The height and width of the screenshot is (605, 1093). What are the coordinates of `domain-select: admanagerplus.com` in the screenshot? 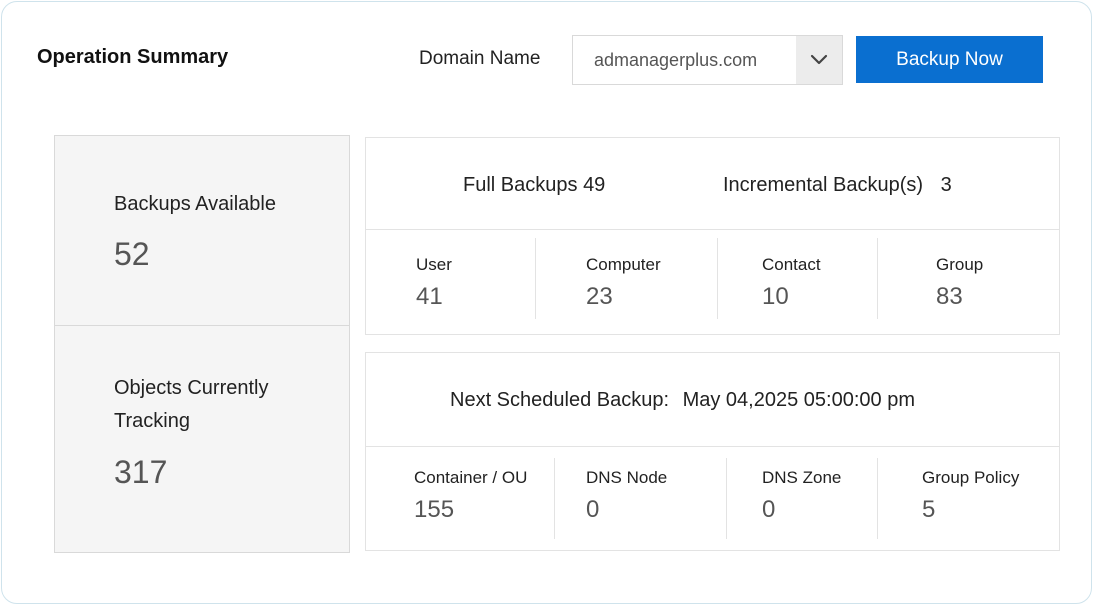 It's located at (707, 60).